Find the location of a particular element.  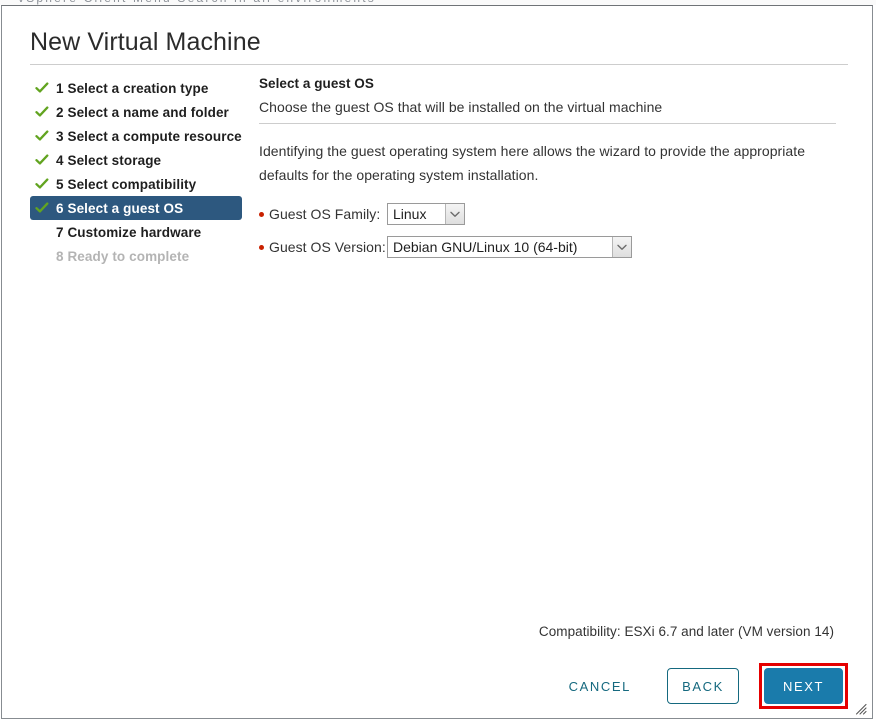

content-heading: Select a guest OS is located at coordinates (316, 83).